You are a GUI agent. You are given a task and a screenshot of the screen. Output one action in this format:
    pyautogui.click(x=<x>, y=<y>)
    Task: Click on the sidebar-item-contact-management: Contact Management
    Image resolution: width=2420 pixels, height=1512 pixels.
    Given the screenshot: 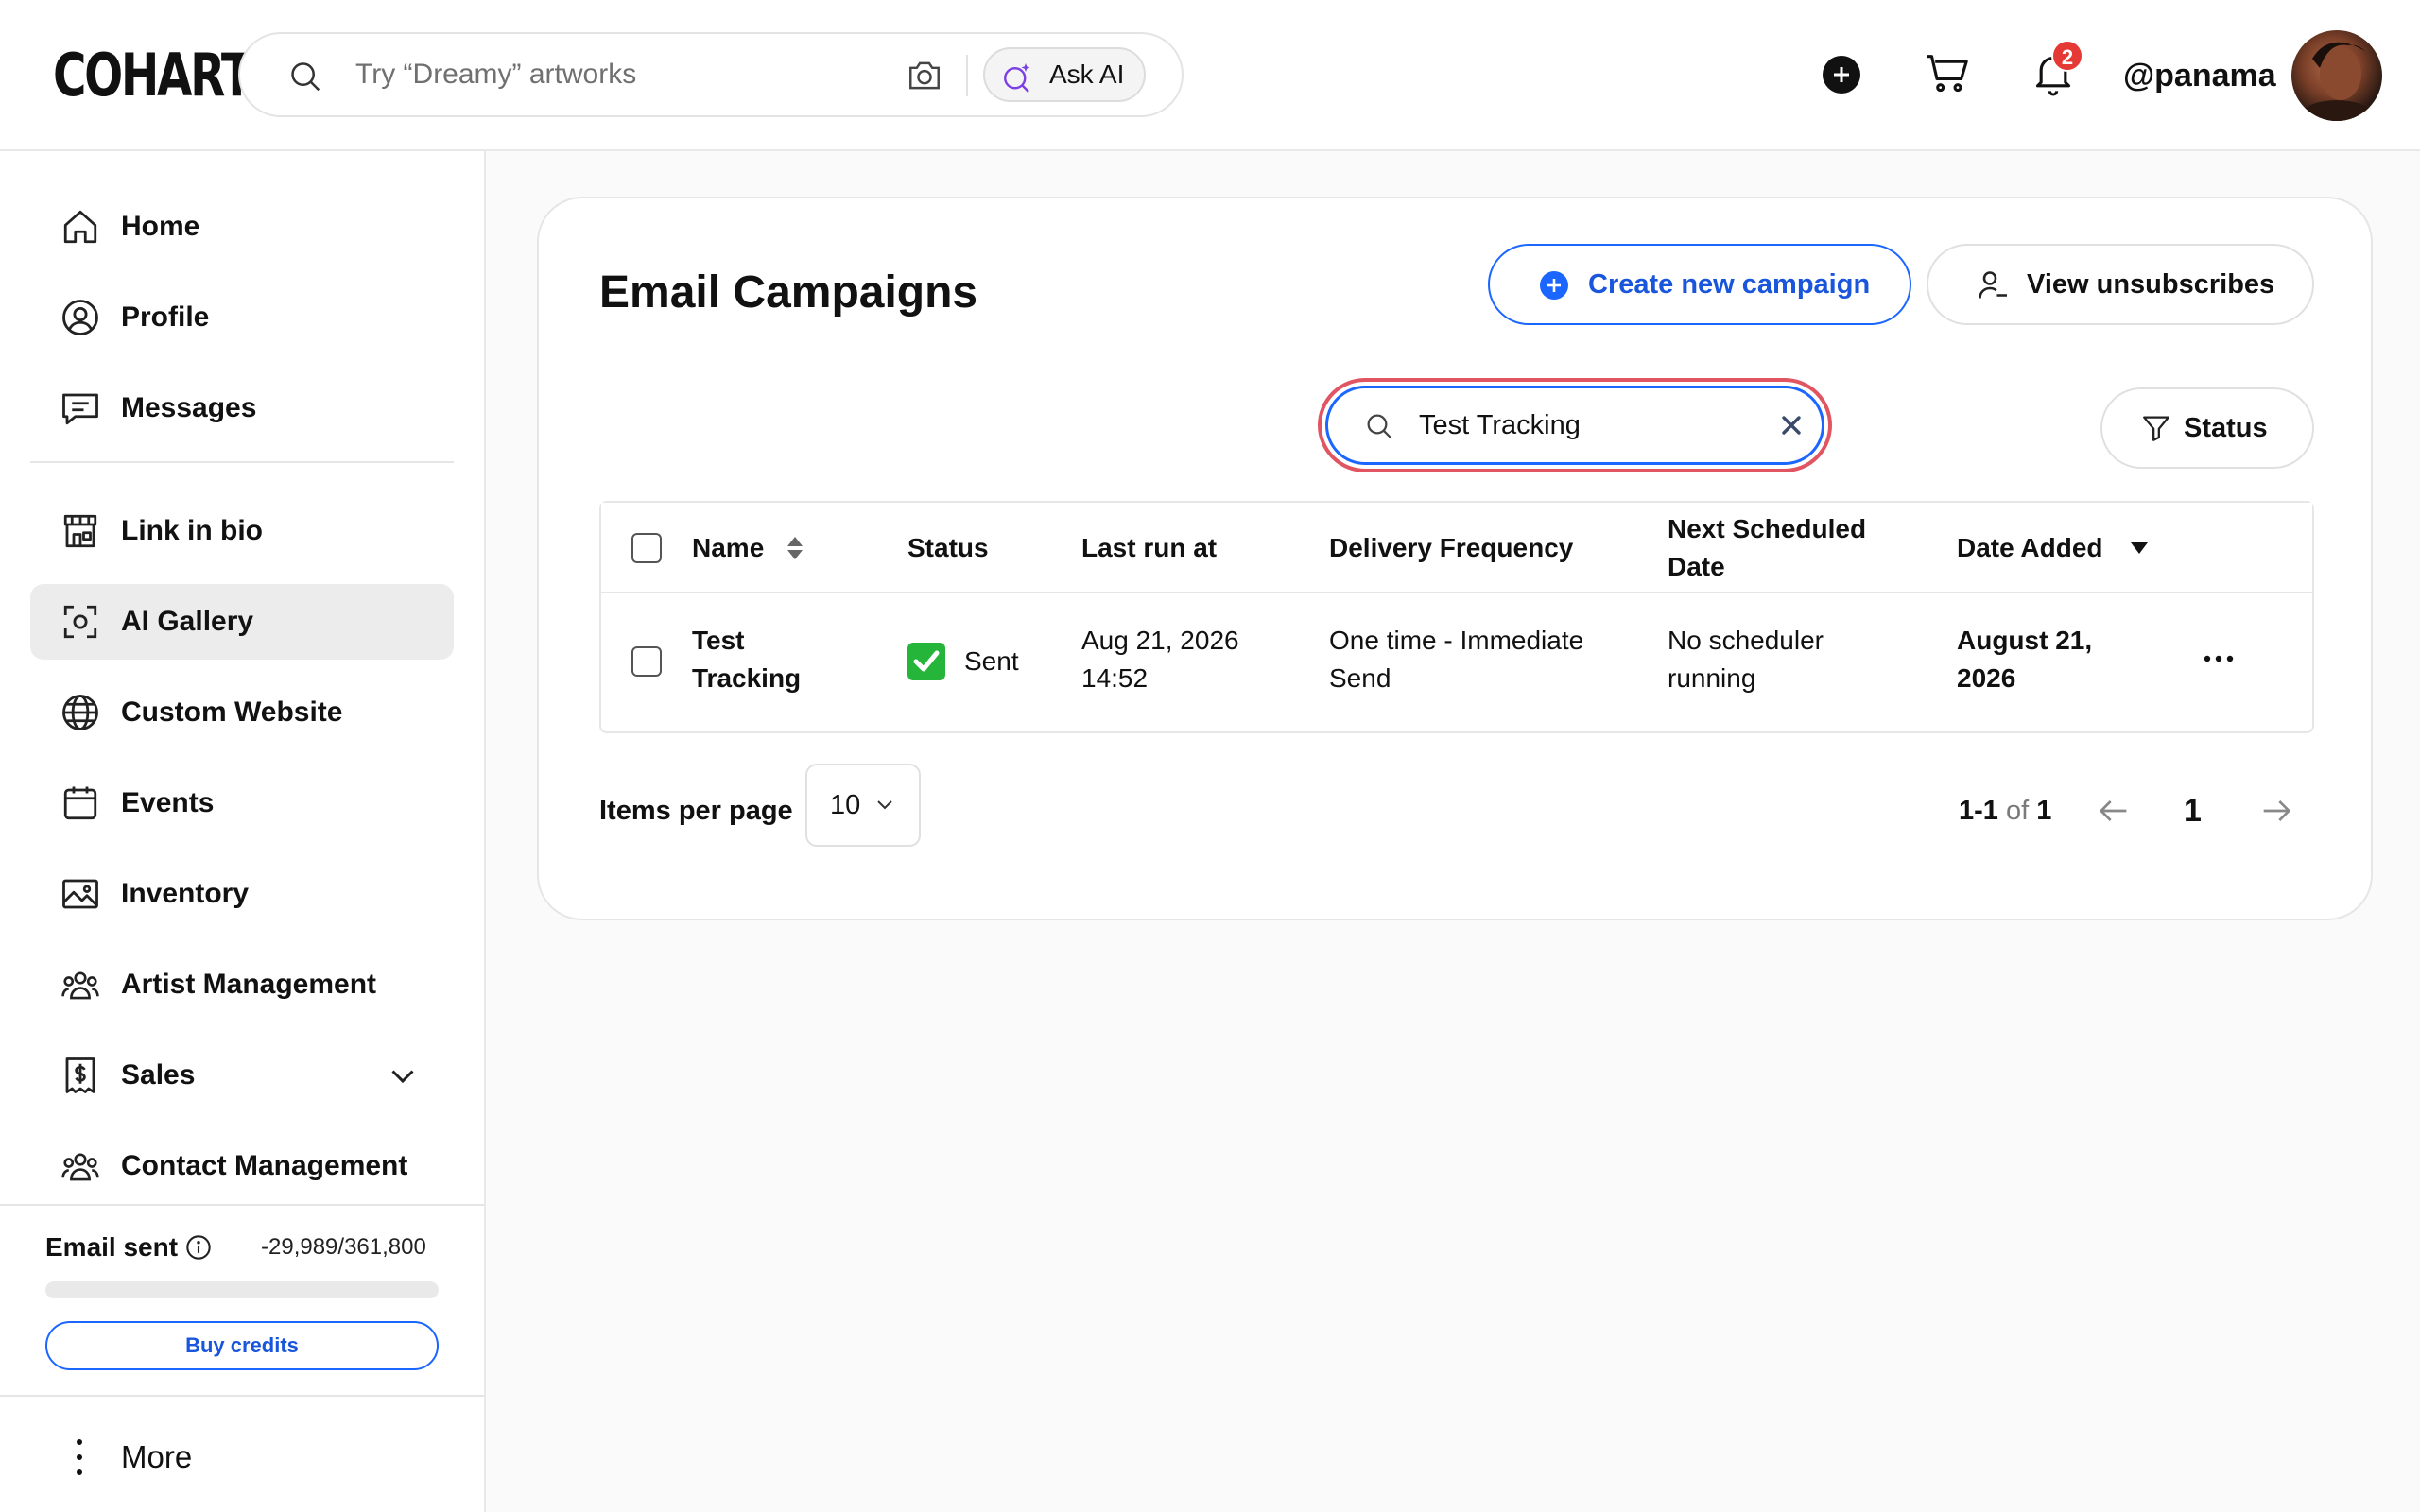 What is the action you would take?
    pyautogui.click(x=242, y=1166)
    